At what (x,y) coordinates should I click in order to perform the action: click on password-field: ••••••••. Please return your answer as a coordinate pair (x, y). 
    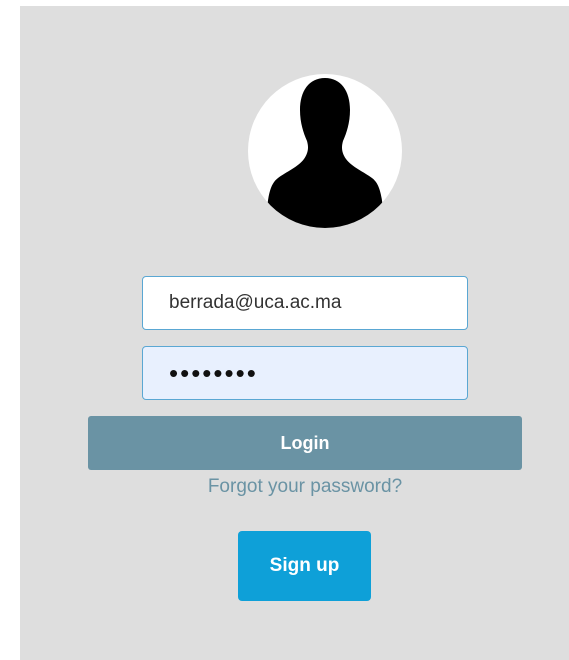
    Looking at the image, I should click on (305, 373).